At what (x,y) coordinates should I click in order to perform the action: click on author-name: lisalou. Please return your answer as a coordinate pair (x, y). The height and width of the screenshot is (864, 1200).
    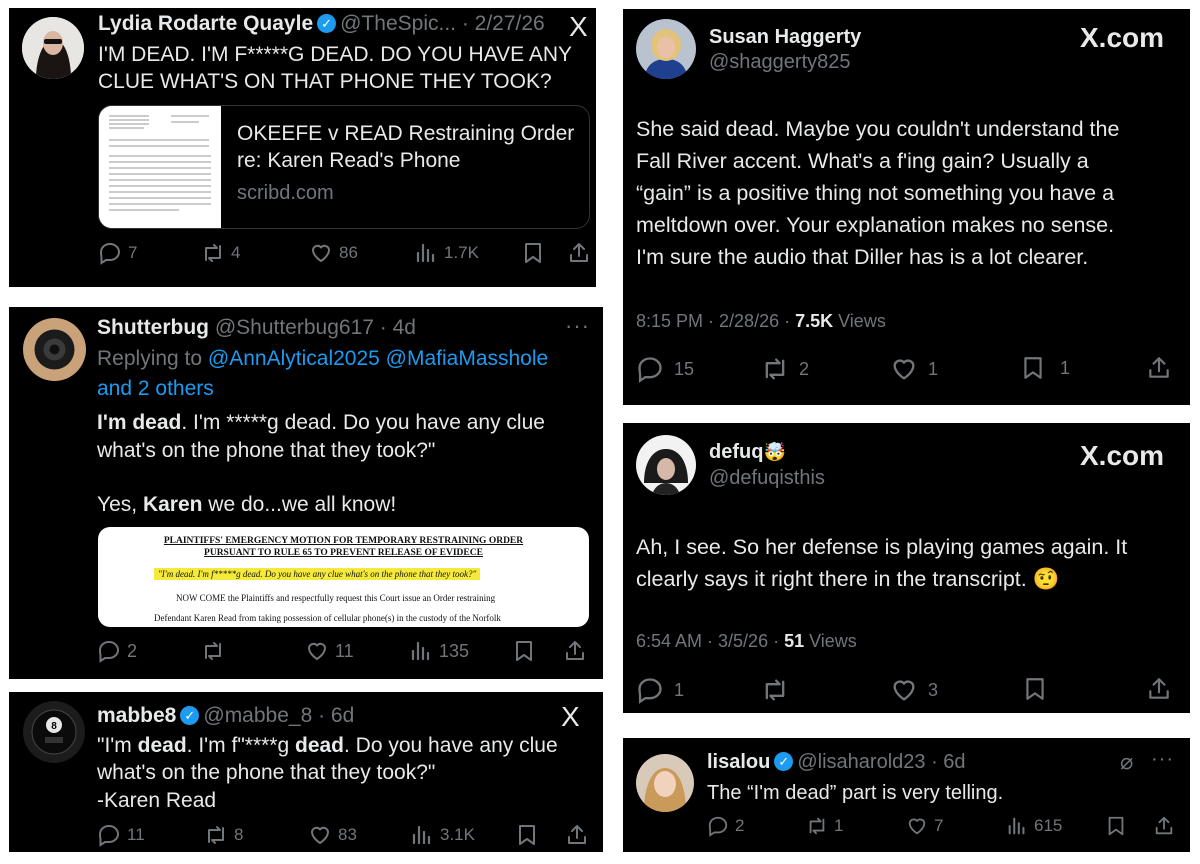
    Looking at the image, I should click on (738, 762).